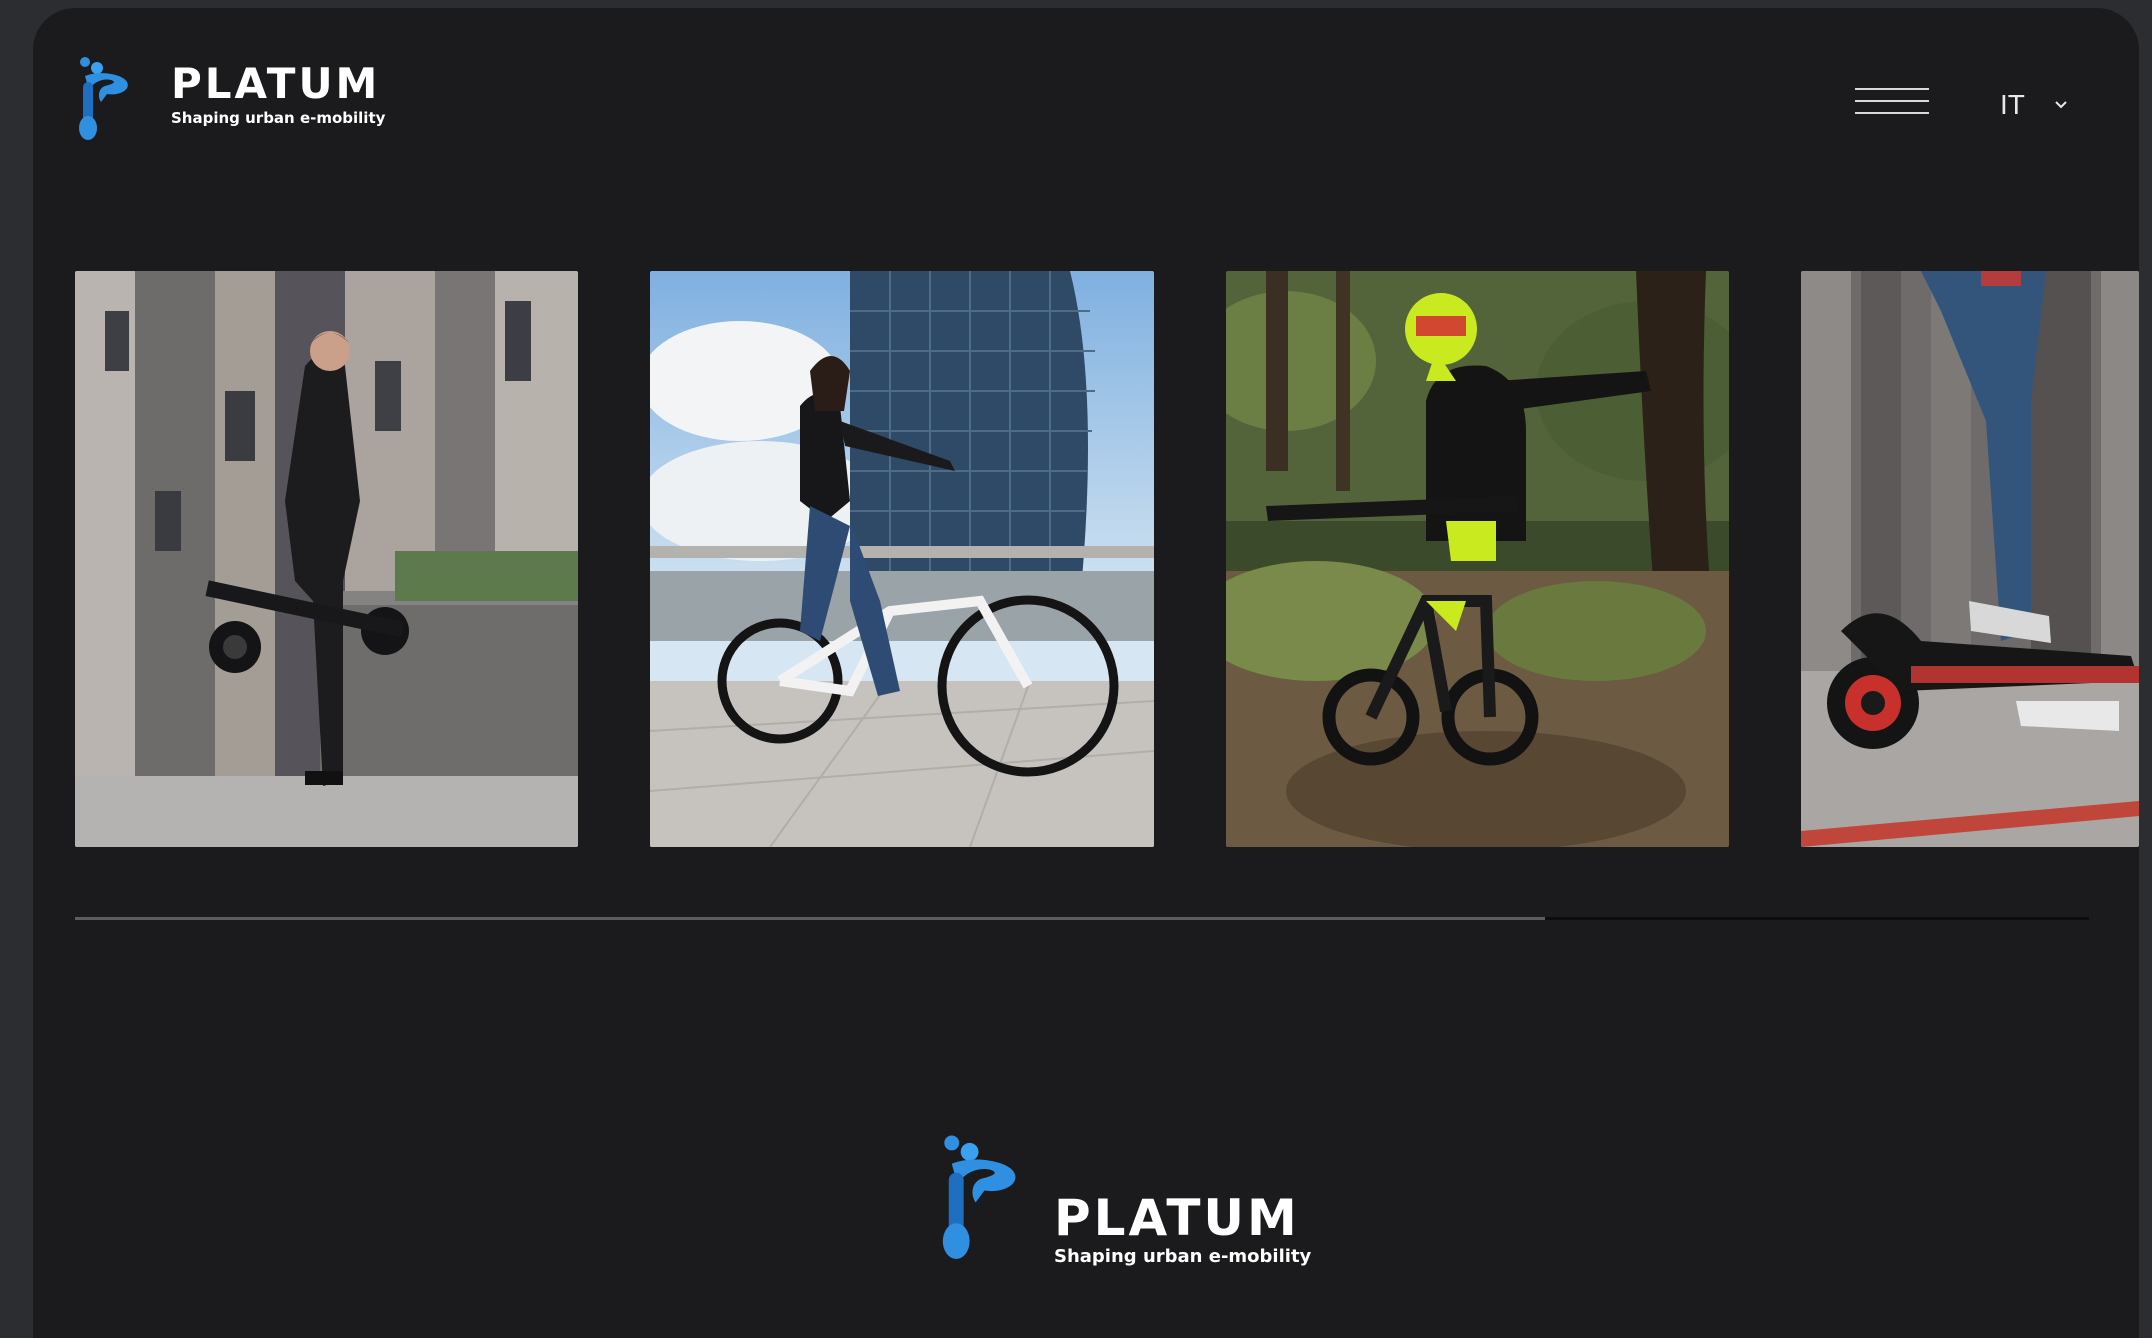  Describe the element at coordinates (810, 918) in the screenshot. I see `gallery-scrollbar-thumb` at that location.